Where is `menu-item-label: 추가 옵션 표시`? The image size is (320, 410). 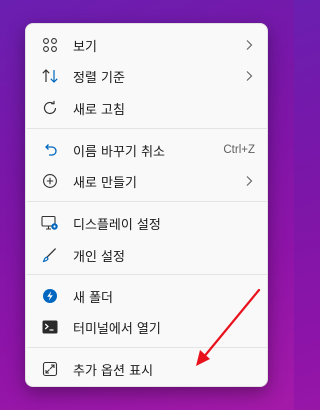 menu-item-label: 추가 옵션 표시 is located at coordinates (113, 371).